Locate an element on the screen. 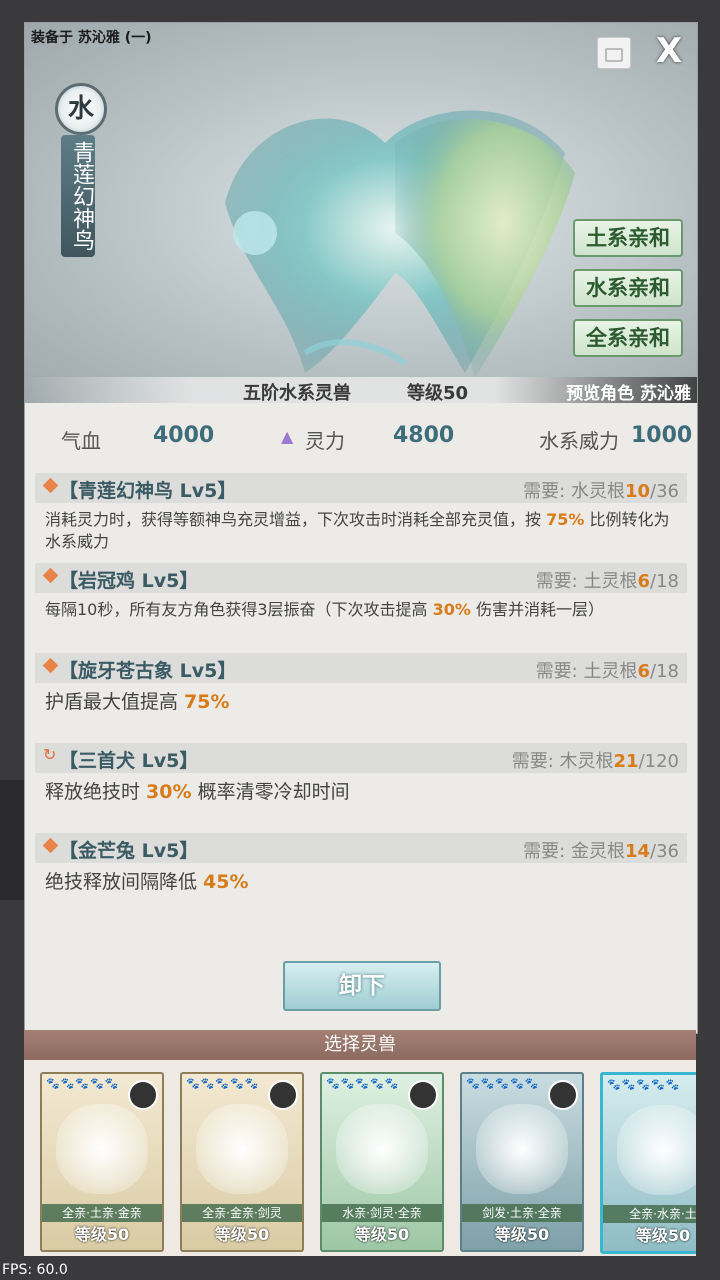  skill-description: 每隔10秒，所有友方角色获得3层振奋（下次攻击提高 30% 伤害并消耗一层） is located at coordinates (325, 609).